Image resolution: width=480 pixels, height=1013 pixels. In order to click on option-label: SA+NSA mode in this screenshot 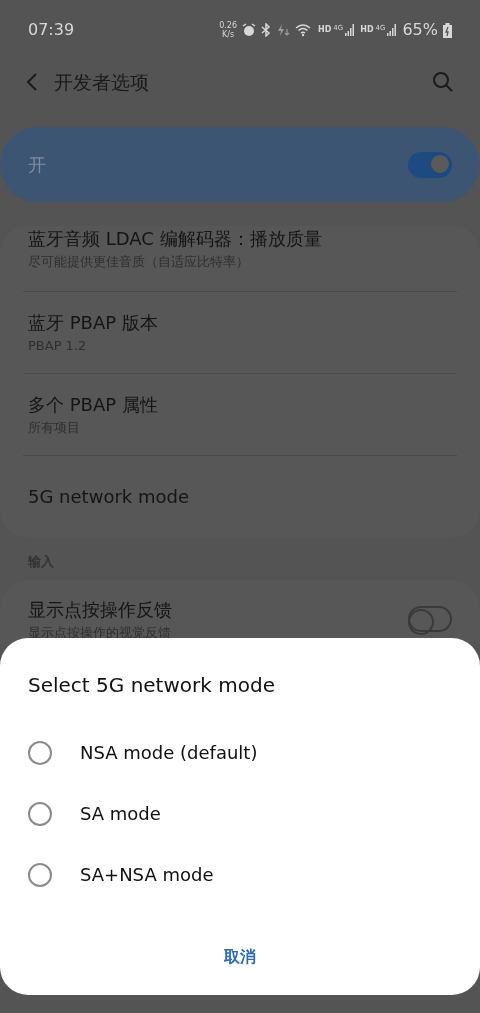, I will do `click(147, 875)`.